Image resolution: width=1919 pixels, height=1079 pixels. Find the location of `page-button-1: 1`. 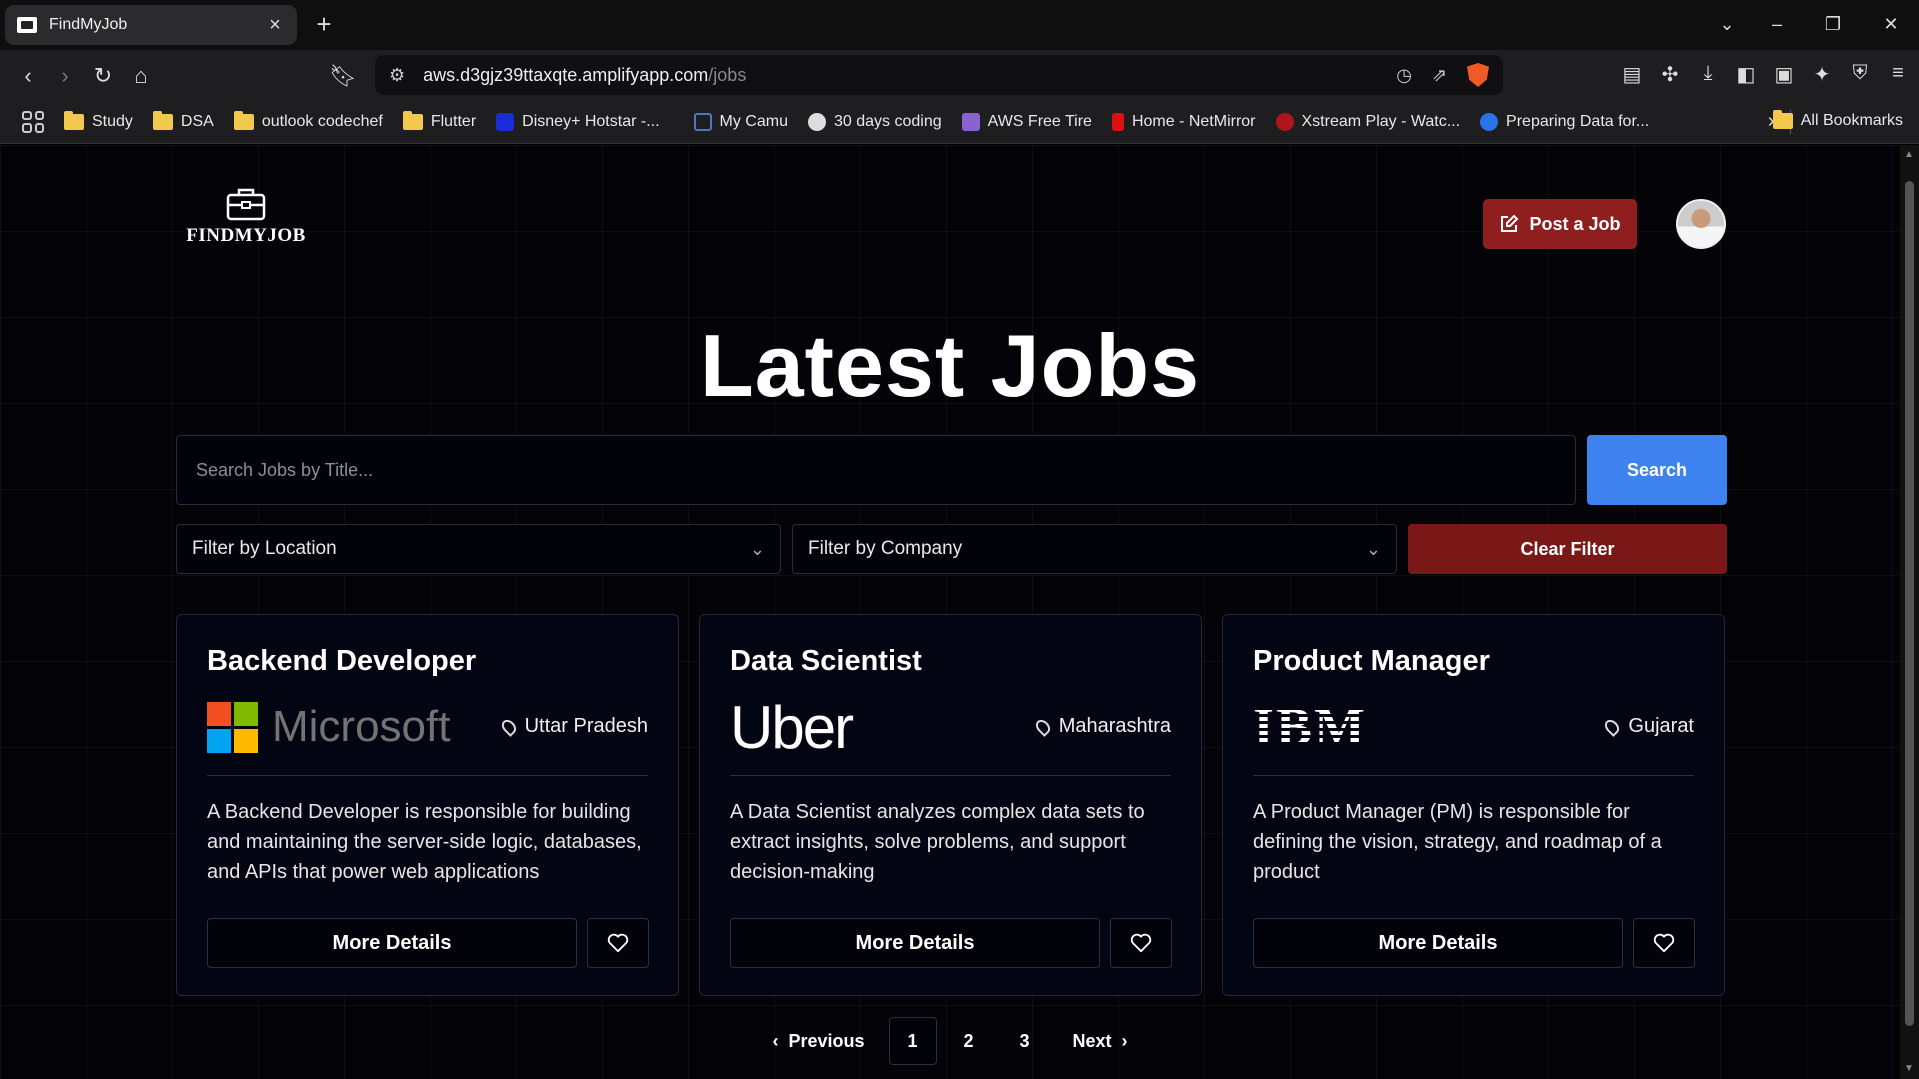

page-button-1: 1 is located at coordinates (912, 1041).